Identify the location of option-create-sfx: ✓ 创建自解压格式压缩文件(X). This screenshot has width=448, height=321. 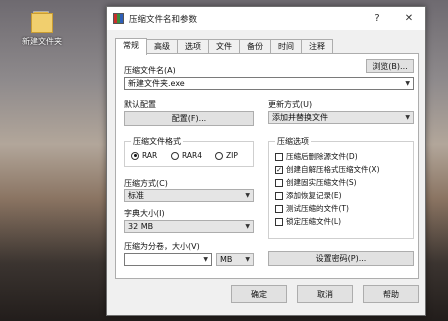
(327, 169).